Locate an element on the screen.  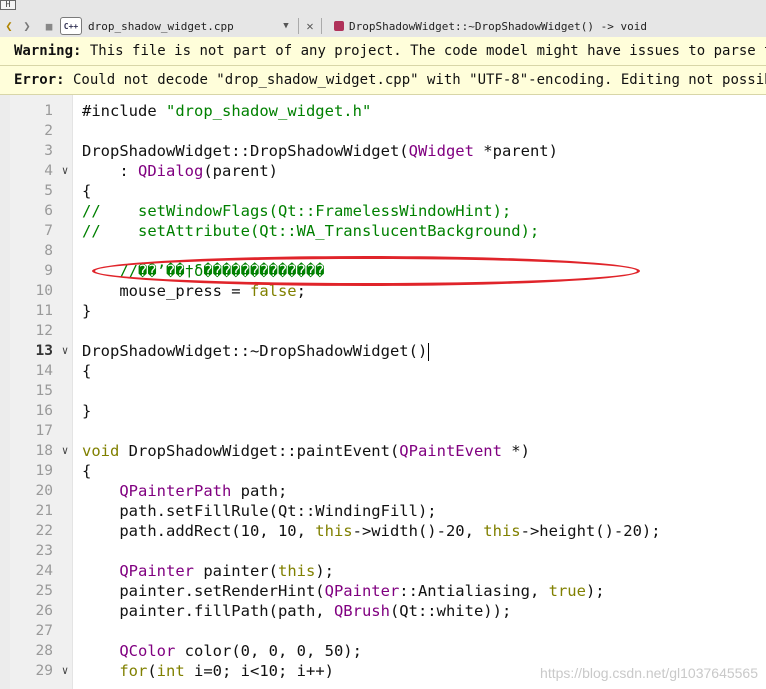
code-line: 27 is located at coordinates (383, 631).